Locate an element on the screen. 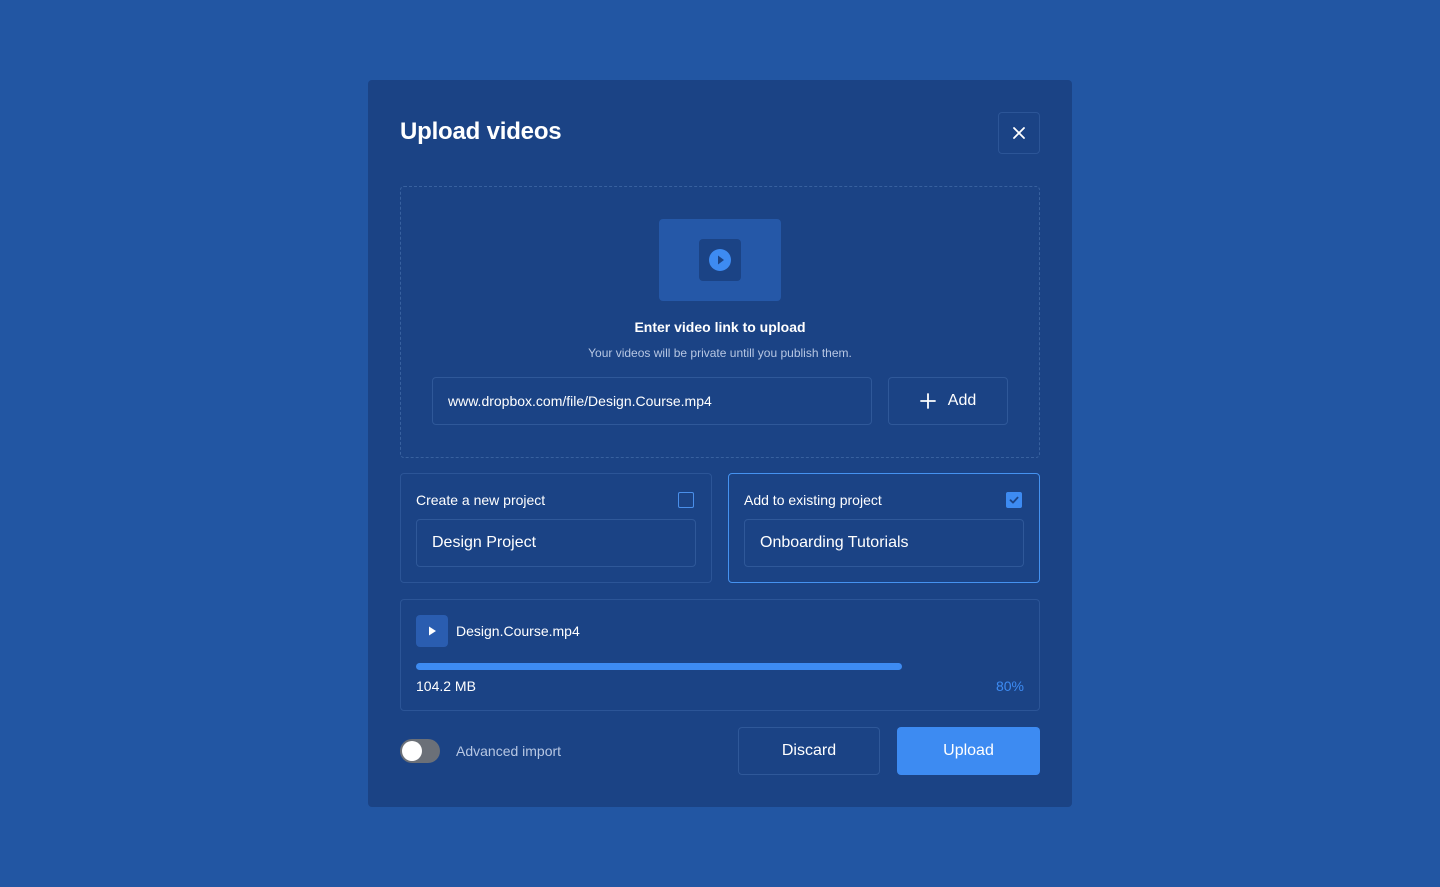 The image size is (1440, 887). file-size: 104.2 MB is located at coordinates (446, 686).